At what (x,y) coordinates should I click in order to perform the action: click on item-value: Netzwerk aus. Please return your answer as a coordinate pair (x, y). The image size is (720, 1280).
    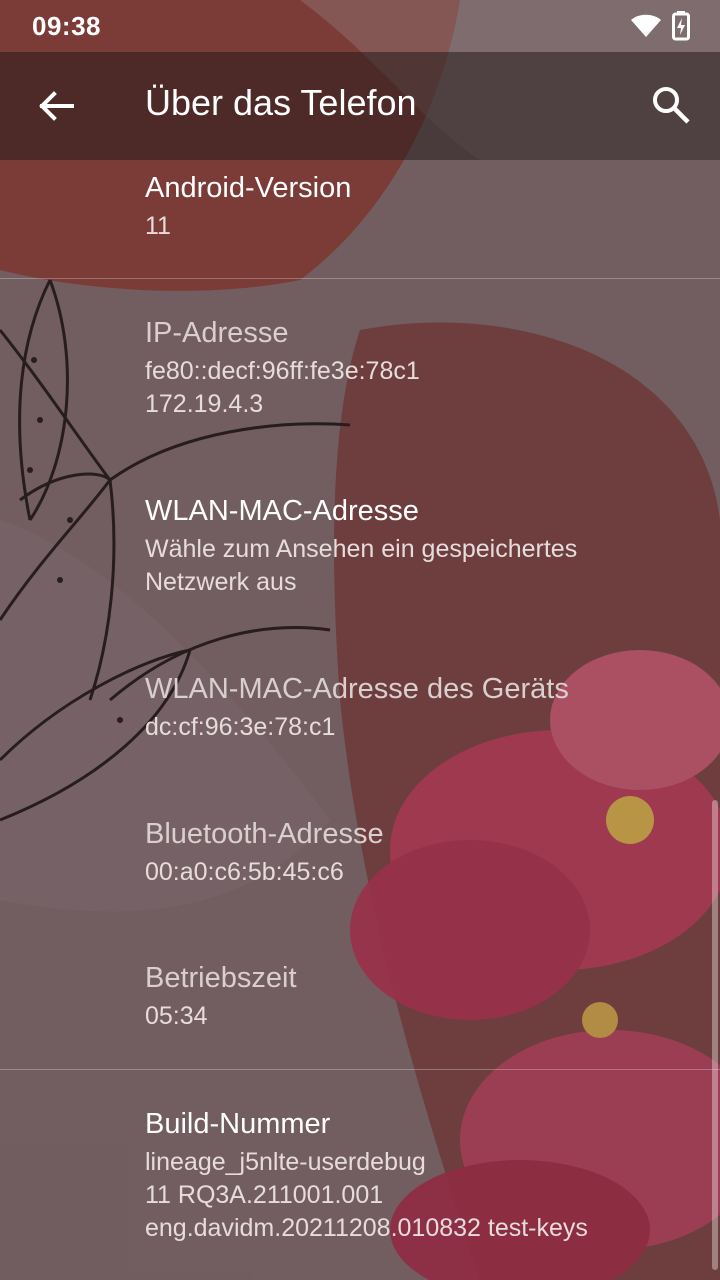
    Looking at the image, I should click on (221, 582).